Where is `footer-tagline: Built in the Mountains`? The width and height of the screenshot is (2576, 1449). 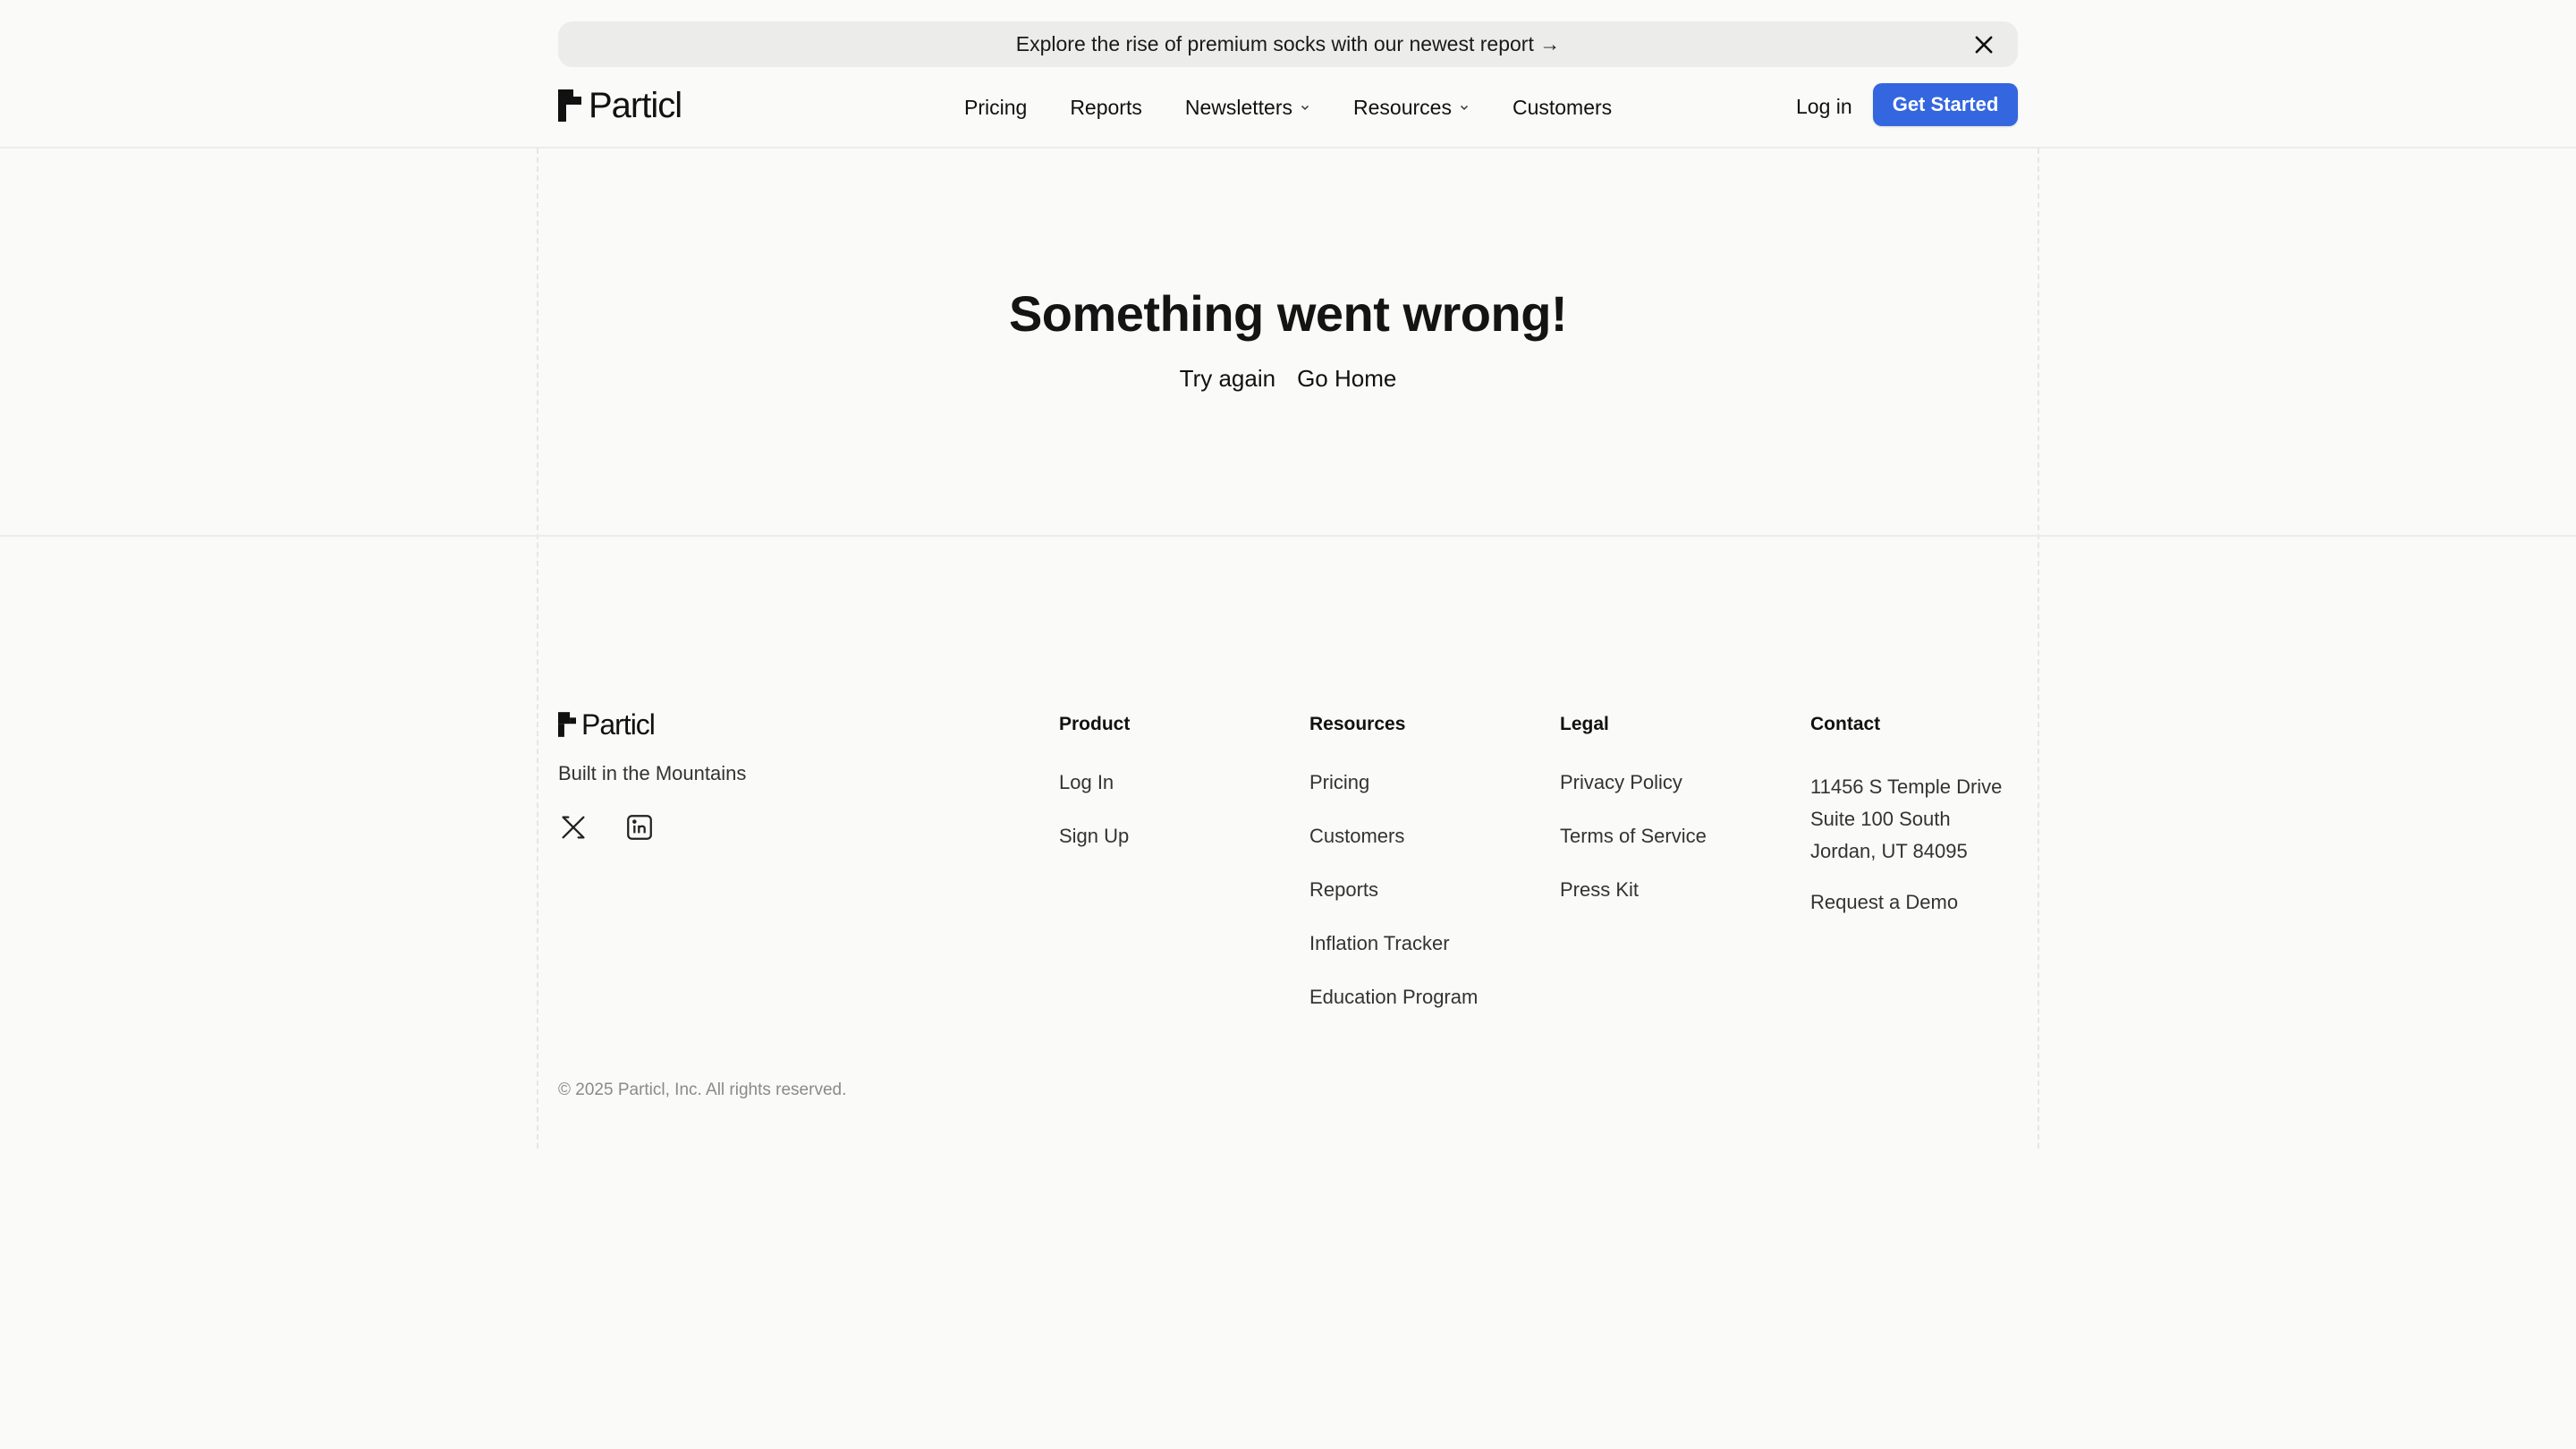
footer-tagline: Built in the Mountains is located at coordinates (652, 773).